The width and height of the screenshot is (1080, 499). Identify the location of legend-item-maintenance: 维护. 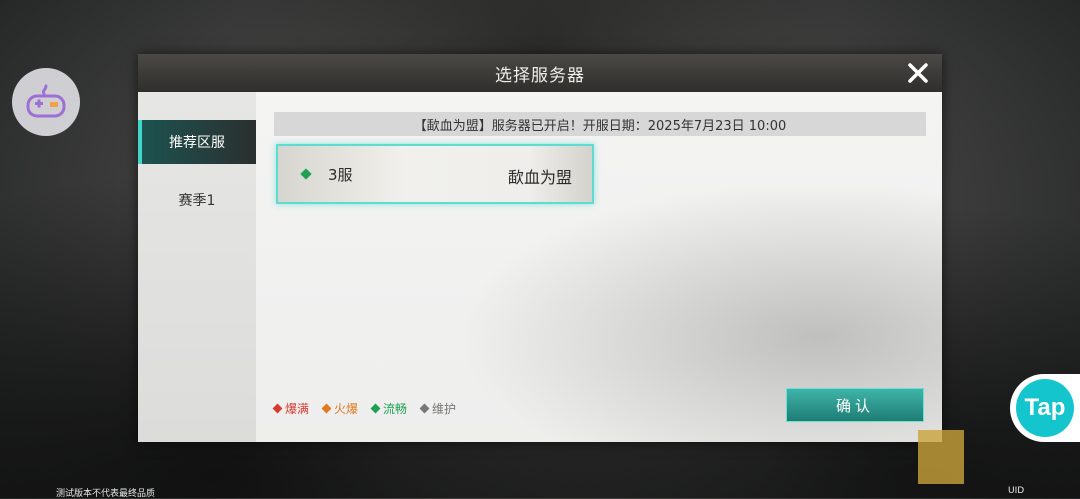
(437, 408).